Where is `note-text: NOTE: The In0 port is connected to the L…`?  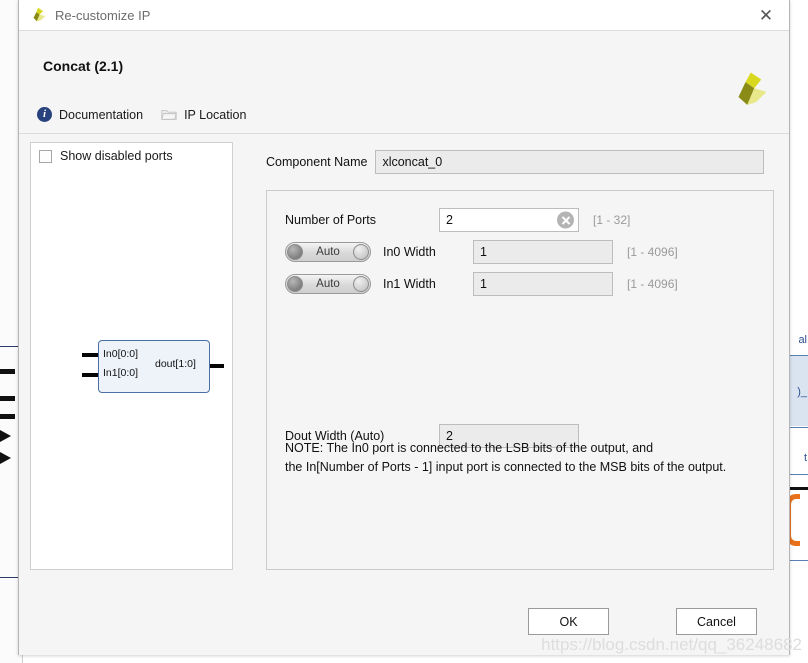
note-text: NOTE: The In0 port is connected to the L… is located at coordinates (505, 458).